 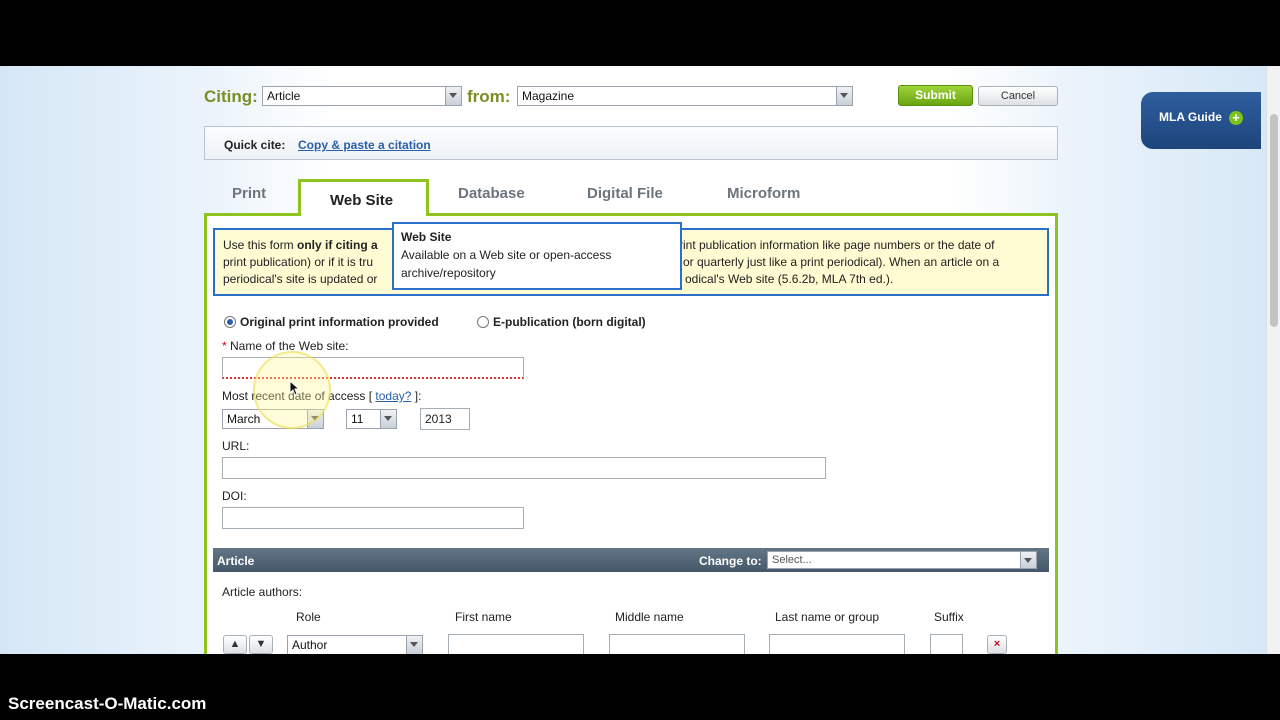 I want to click on column-last-name: Last name or group, so click(x=827, y=617).